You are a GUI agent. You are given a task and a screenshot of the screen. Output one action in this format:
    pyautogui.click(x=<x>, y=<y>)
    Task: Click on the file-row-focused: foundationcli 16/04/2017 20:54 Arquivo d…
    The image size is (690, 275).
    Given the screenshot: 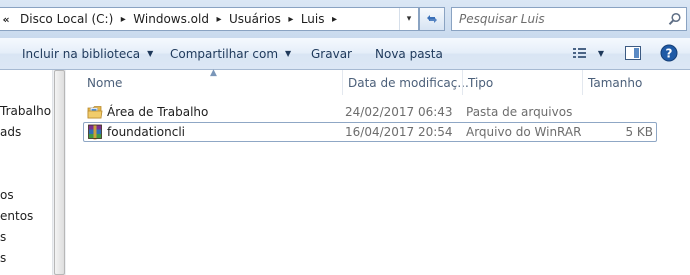 What is the action you would take?
    pyautogui.click(x=370, y=132)
    